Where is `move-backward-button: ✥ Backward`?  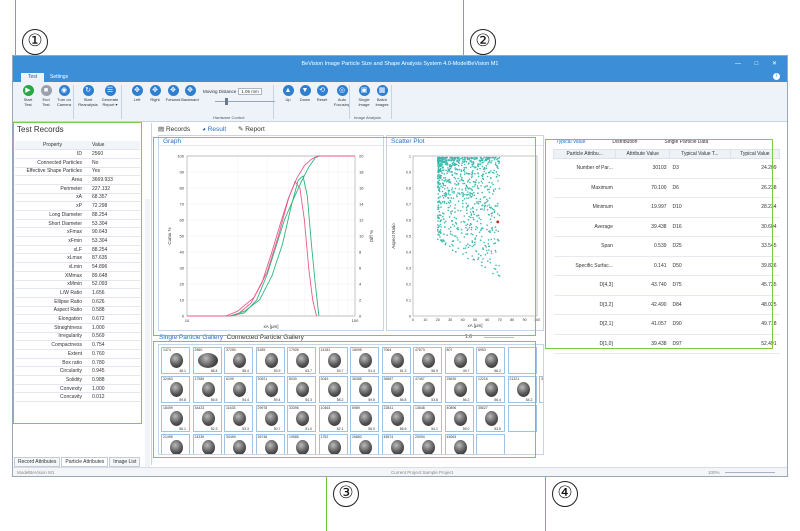 move-backward-button: ✥ Backward is located at coordinates (190, 93).